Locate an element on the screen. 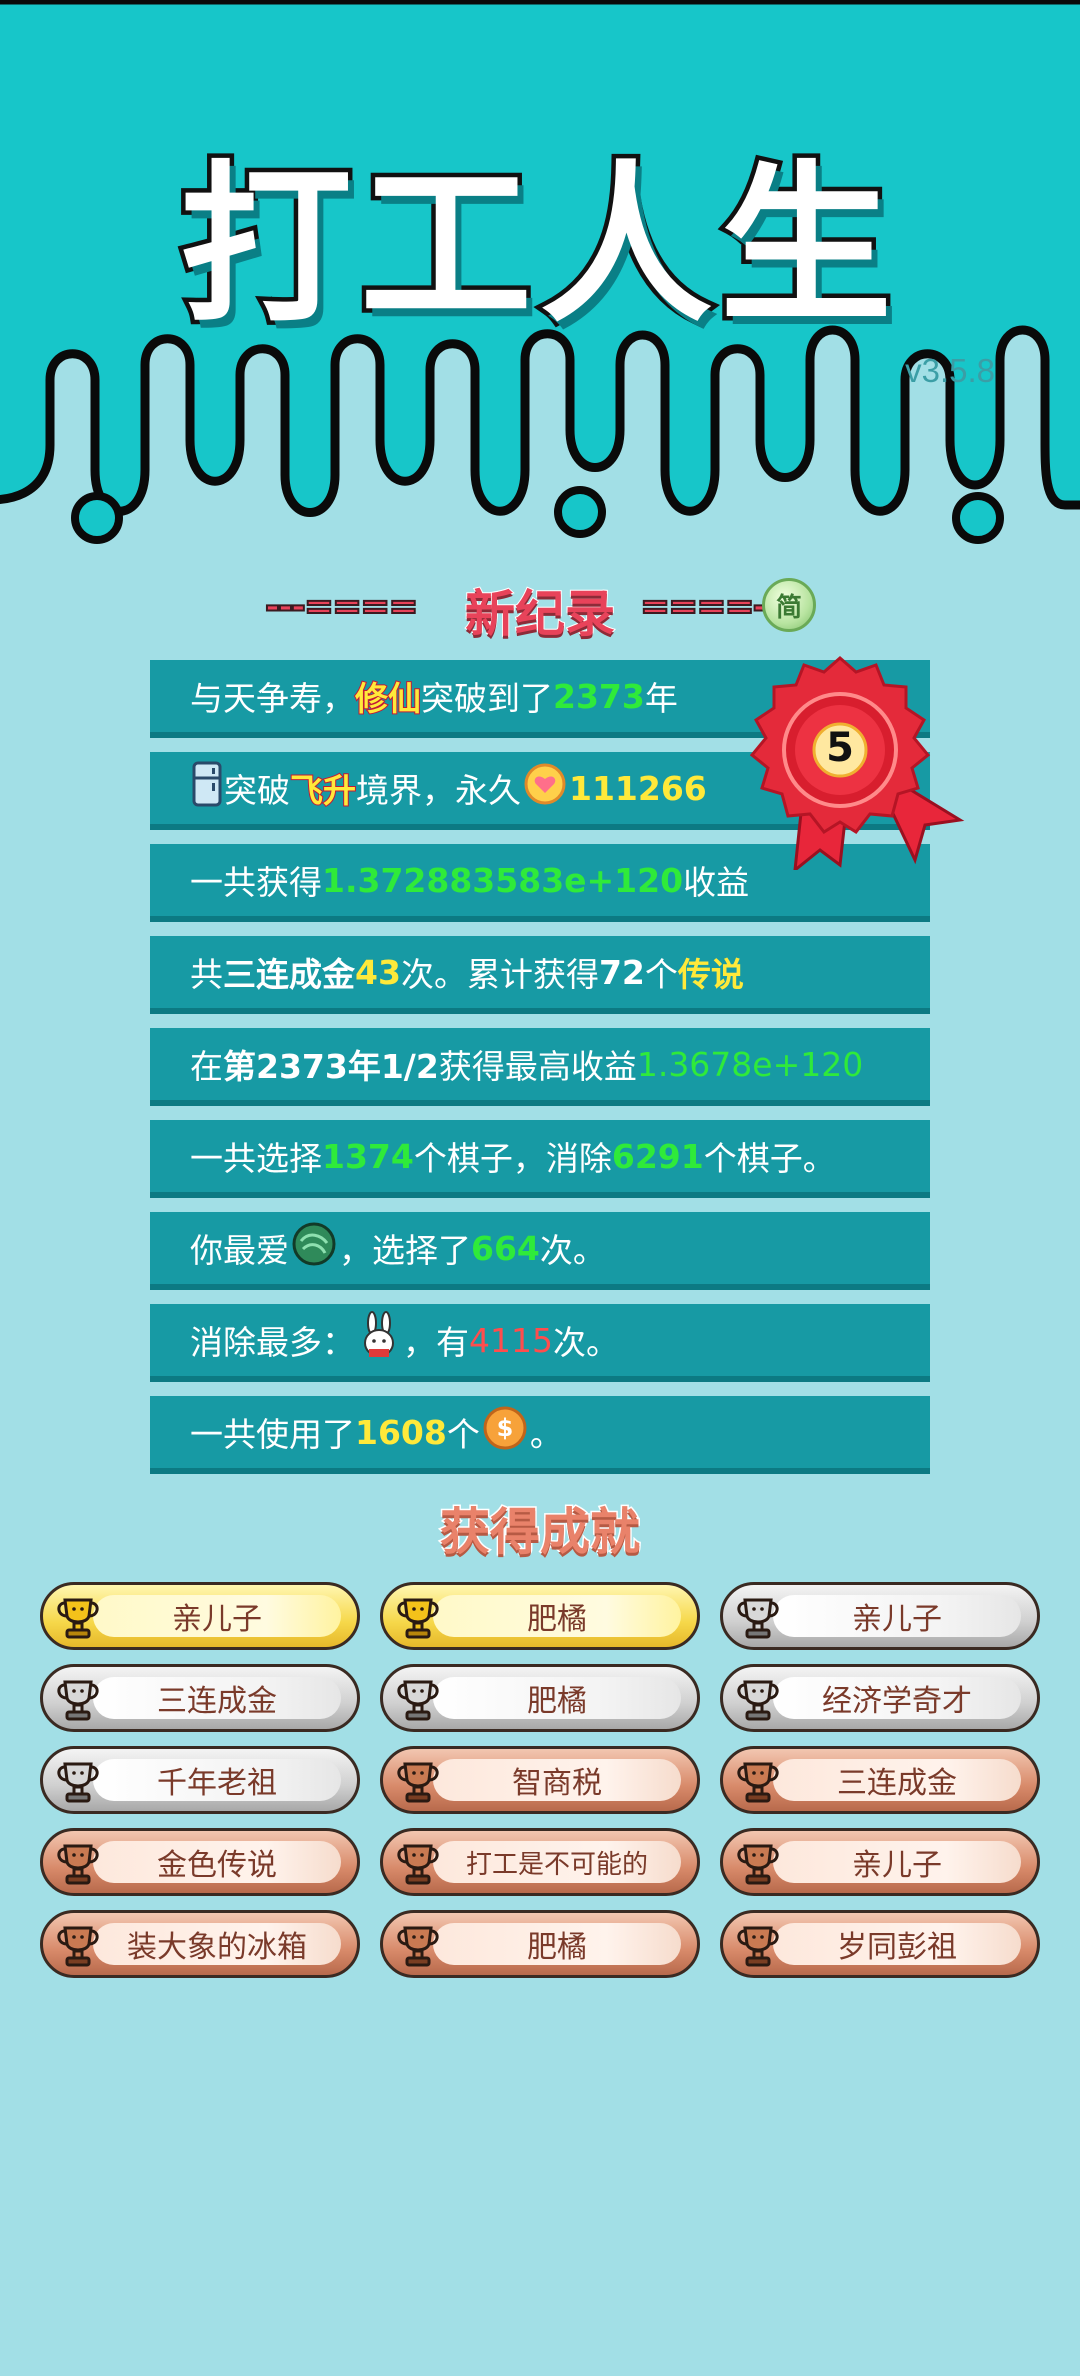 Image resolution: width=1080 pixels, height=2376 pixels. achievement-label: 金色传说 is located at coordinates (217, 1862).